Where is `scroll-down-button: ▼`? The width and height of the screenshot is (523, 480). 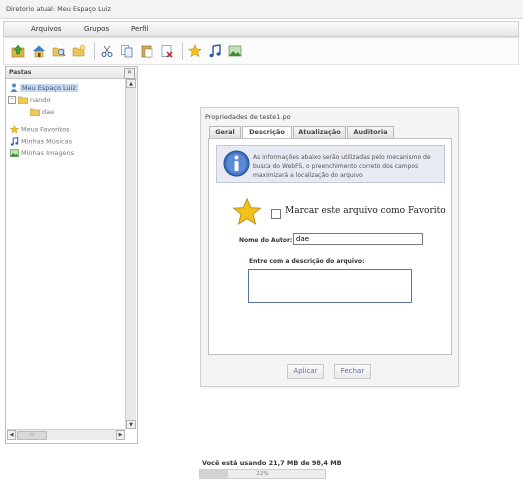 scroll-down-button: ▼ is located at coordinates (131, 424).